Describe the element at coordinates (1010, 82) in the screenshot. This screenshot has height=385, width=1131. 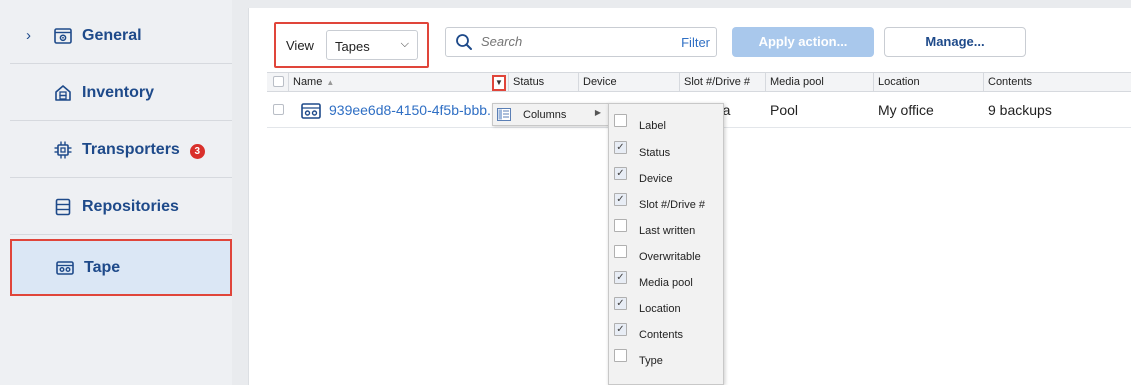
I see `column-header-label: Contents` at that location.